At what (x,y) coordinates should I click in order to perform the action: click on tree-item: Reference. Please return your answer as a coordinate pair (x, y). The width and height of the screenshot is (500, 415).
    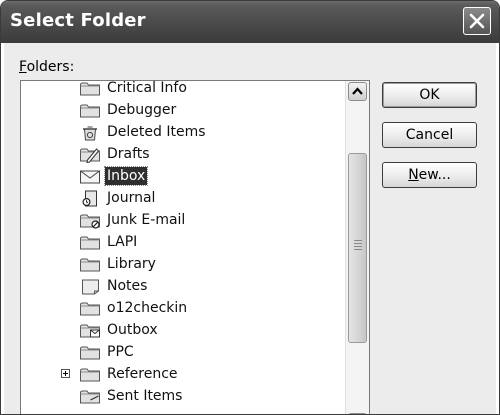
    Looking at the image, I should click on (183, 374).